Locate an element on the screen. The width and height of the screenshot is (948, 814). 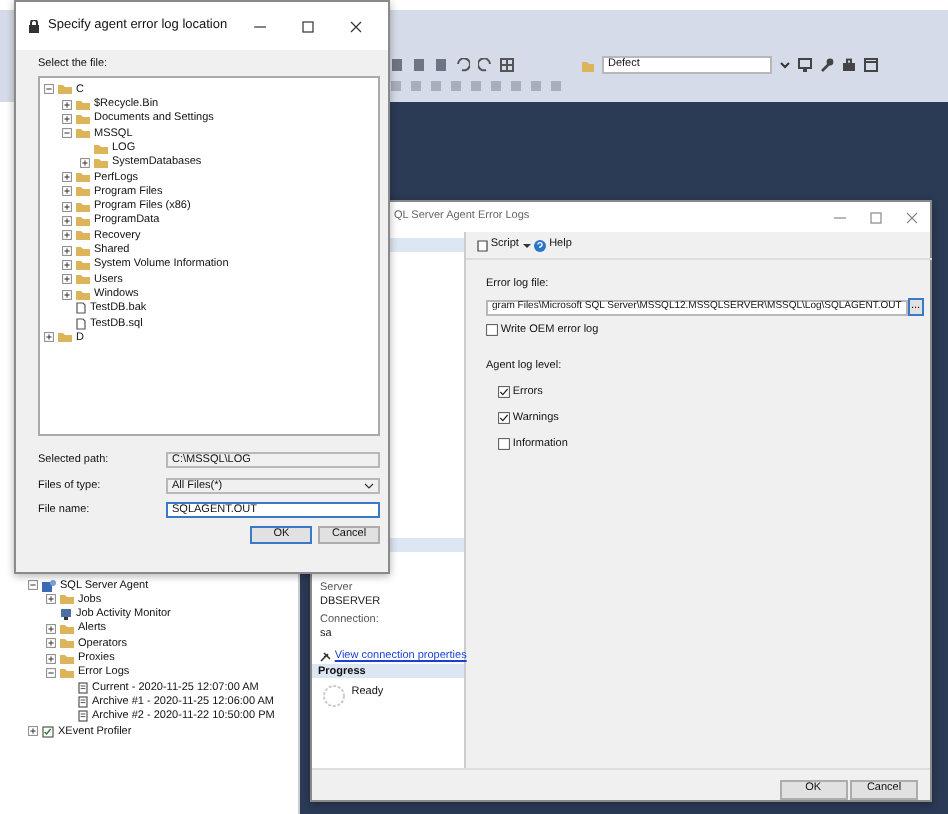
dropdown-arrow-icon is located at coordinates (526, 245).